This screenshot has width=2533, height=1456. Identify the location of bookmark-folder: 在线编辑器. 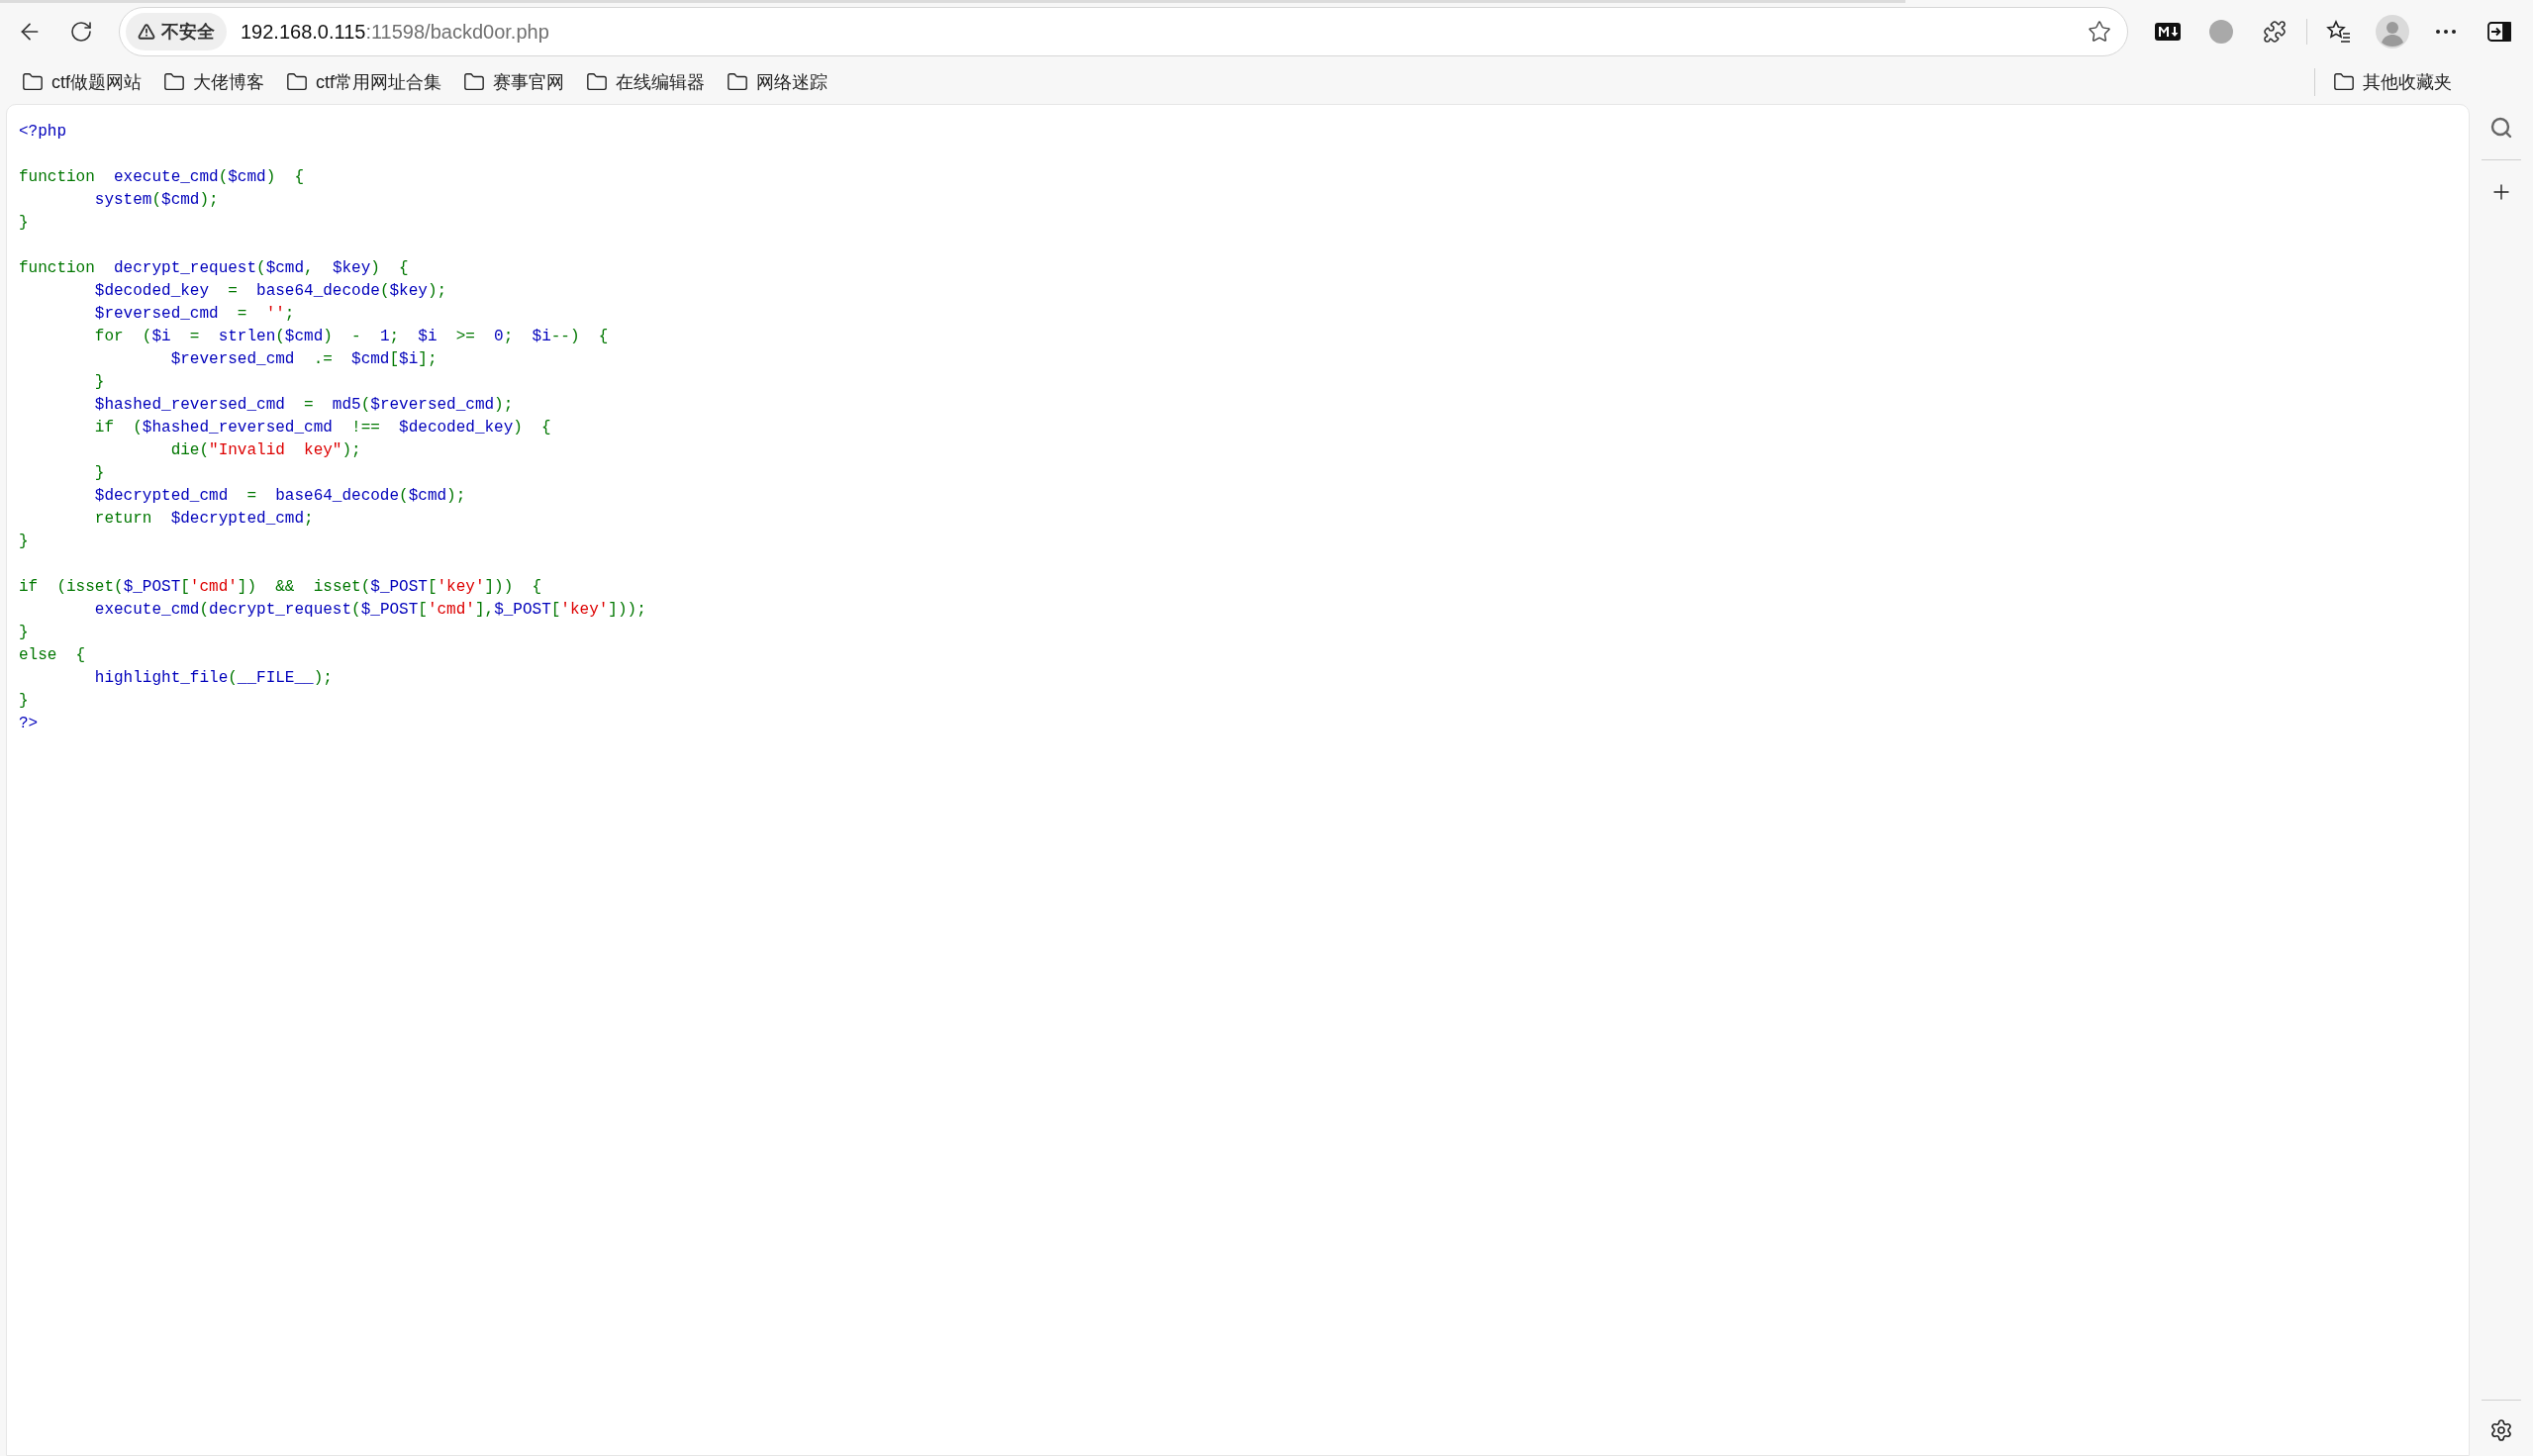
(646, 82).